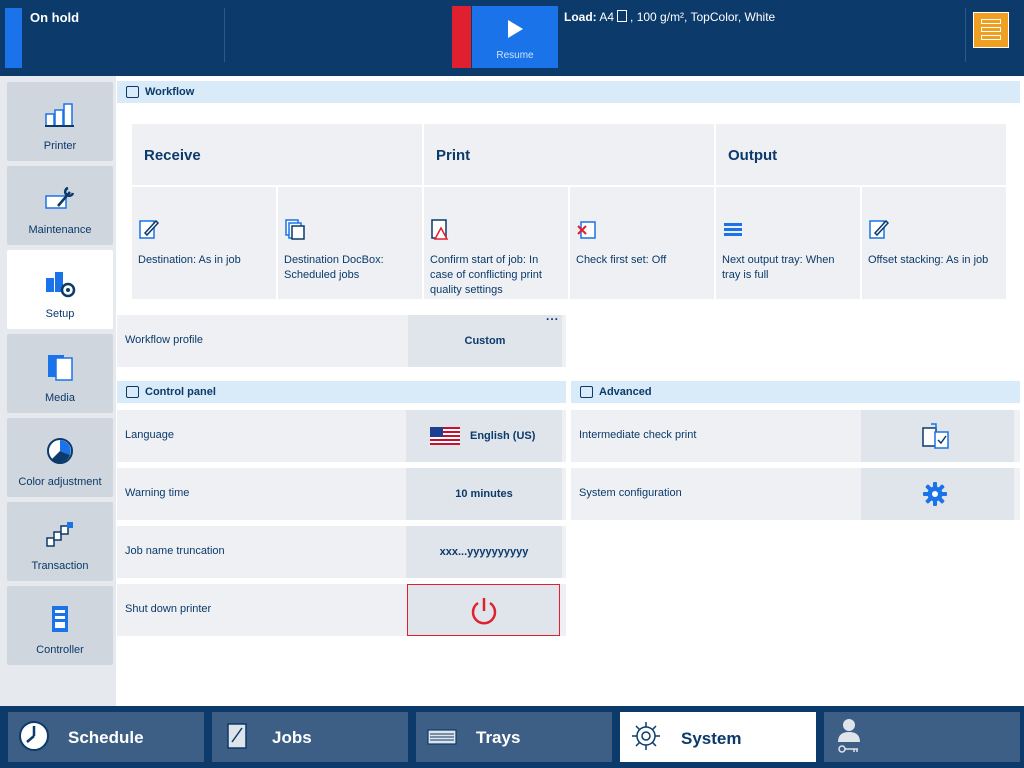 The image size is (1024, 768). Describe the element at coordinates (168, 609) in the screenshot. I see `row-label: Shut down printer` at that location.